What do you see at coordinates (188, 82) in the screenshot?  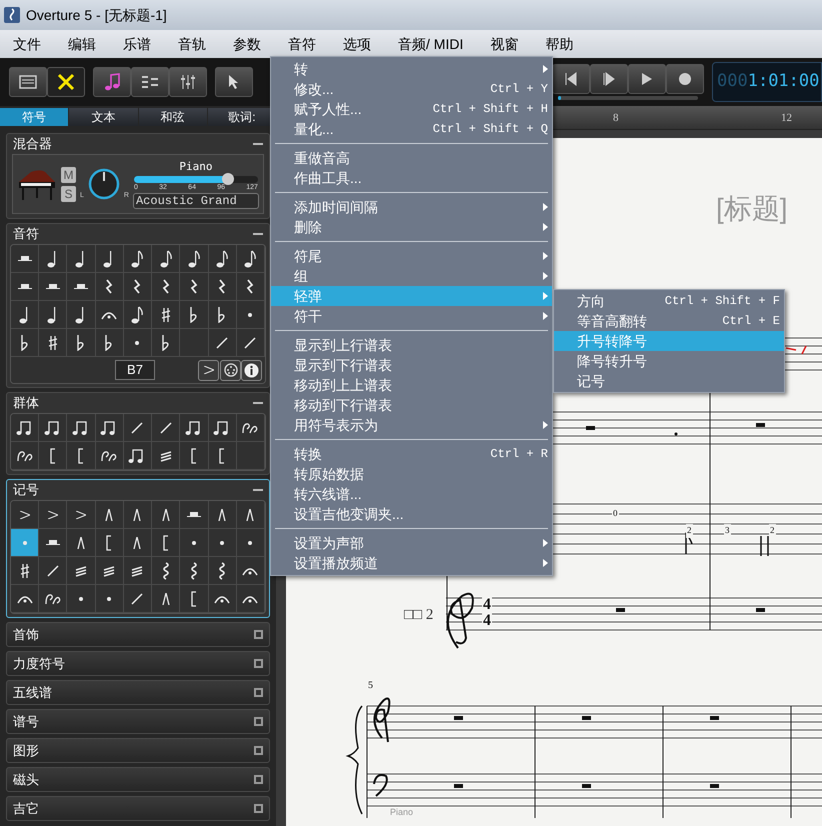 I see `mixer-button` at bounding box center [188, 82].